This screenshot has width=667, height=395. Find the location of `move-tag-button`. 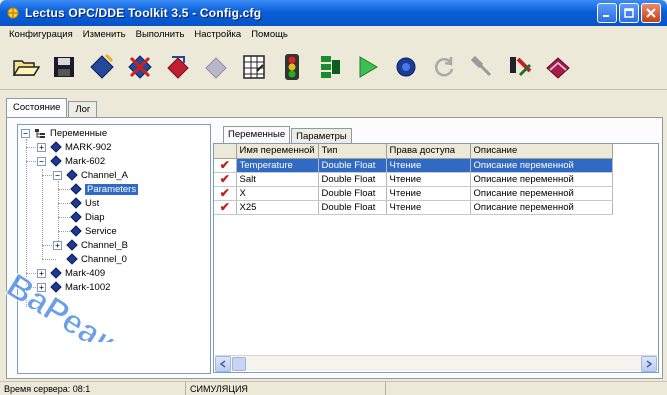

move-tag-button is located at coordinates (178, 67).